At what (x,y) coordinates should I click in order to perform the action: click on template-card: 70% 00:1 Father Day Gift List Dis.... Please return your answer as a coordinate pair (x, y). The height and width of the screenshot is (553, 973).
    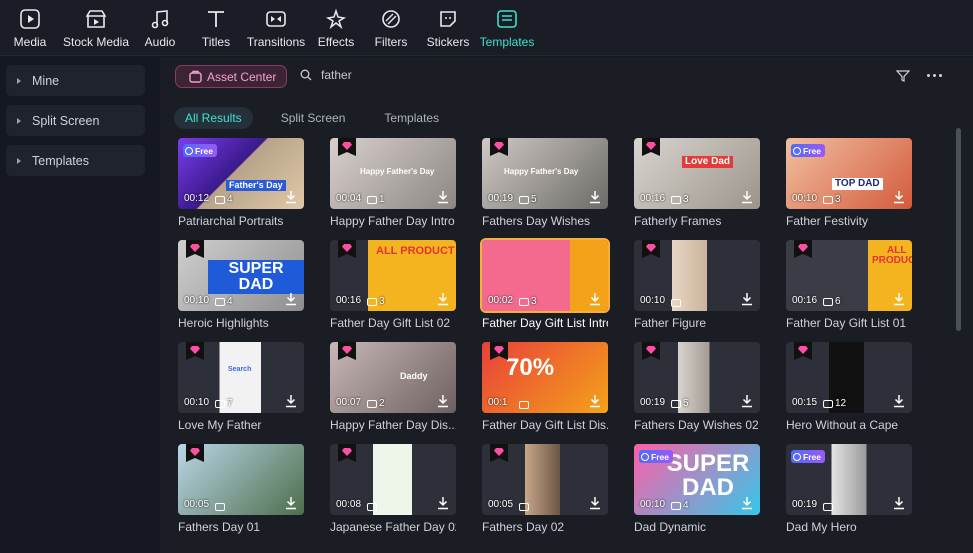
    Looking at the image, I should click on (545, 387).